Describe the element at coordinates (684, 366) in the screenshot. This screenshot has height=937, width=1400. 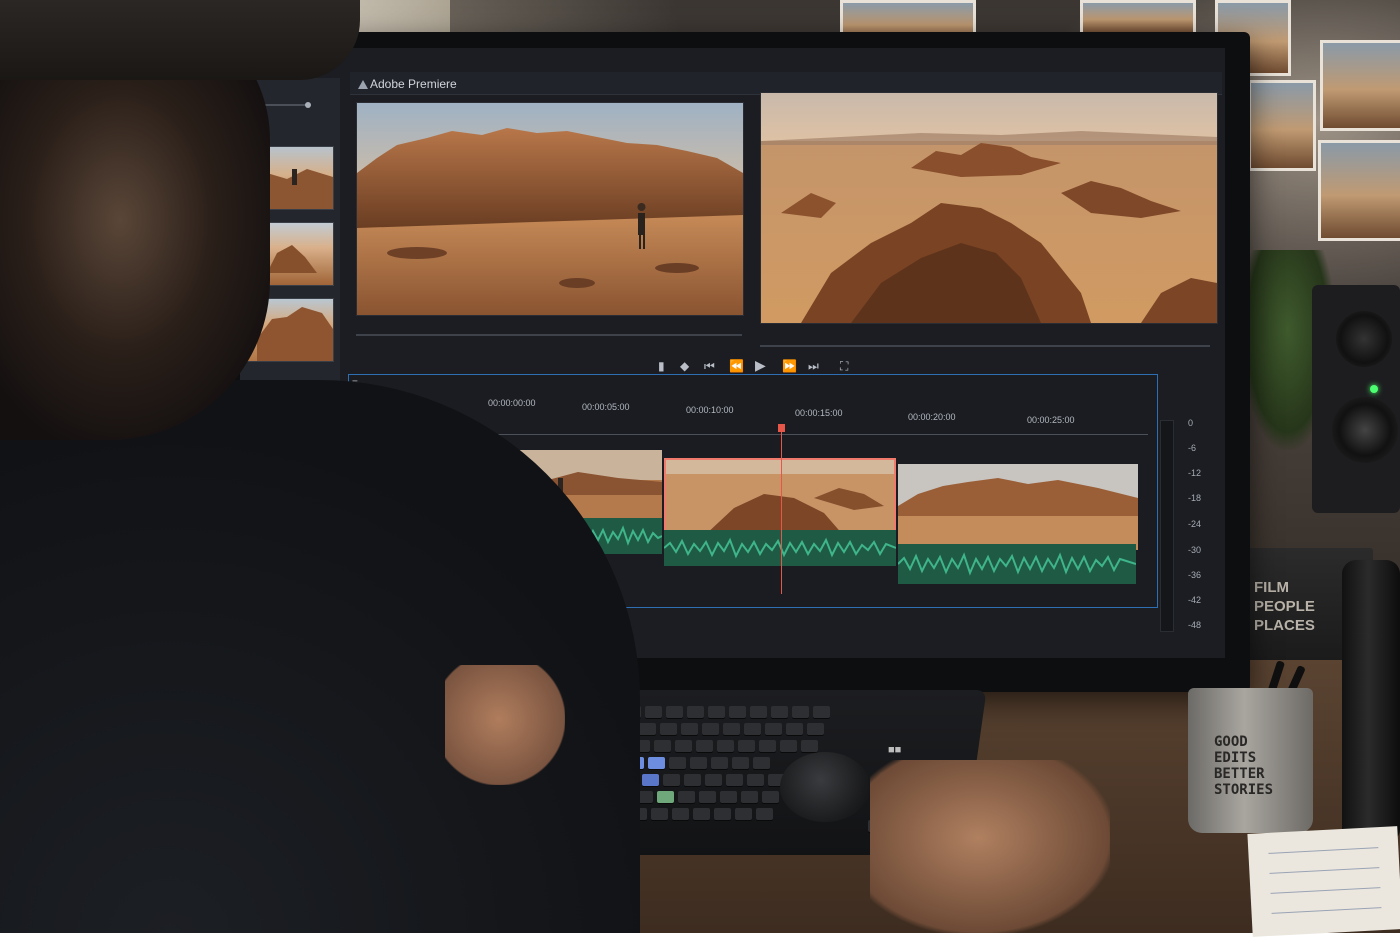
I see `mark-out-icon: ◆` at that location.